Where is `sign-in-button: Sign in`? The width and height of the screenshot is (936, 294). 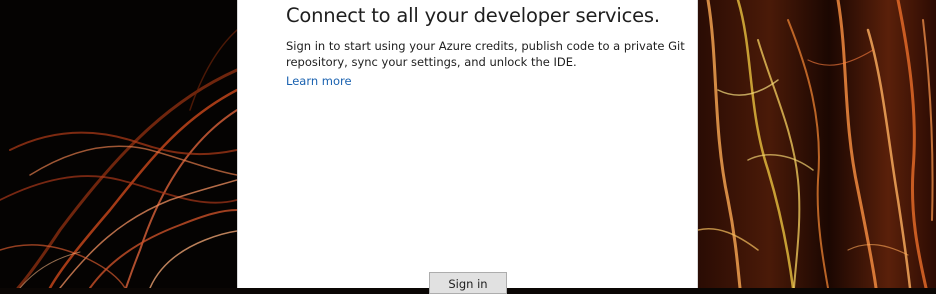
sign-in-button: Sign in is located at coordinates (468, 283).